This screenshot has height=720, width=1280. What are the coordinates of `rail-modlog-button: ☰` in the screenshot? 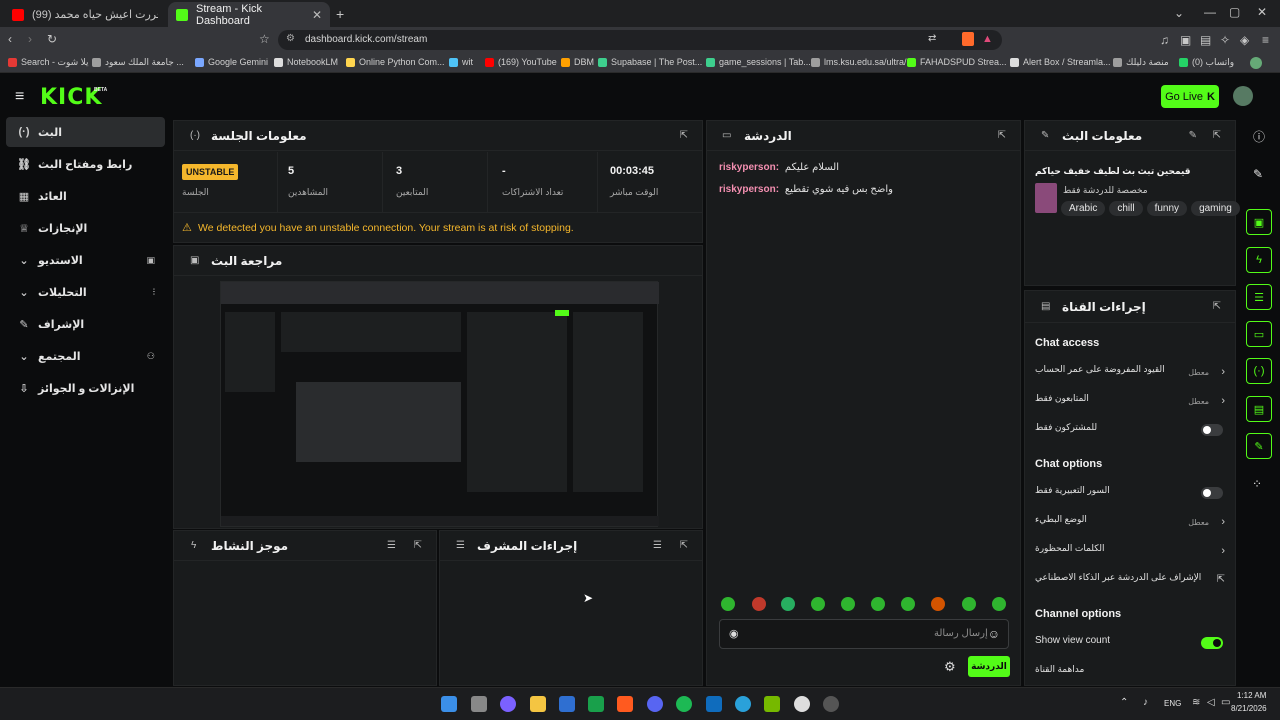 It's located at (1259, 297).